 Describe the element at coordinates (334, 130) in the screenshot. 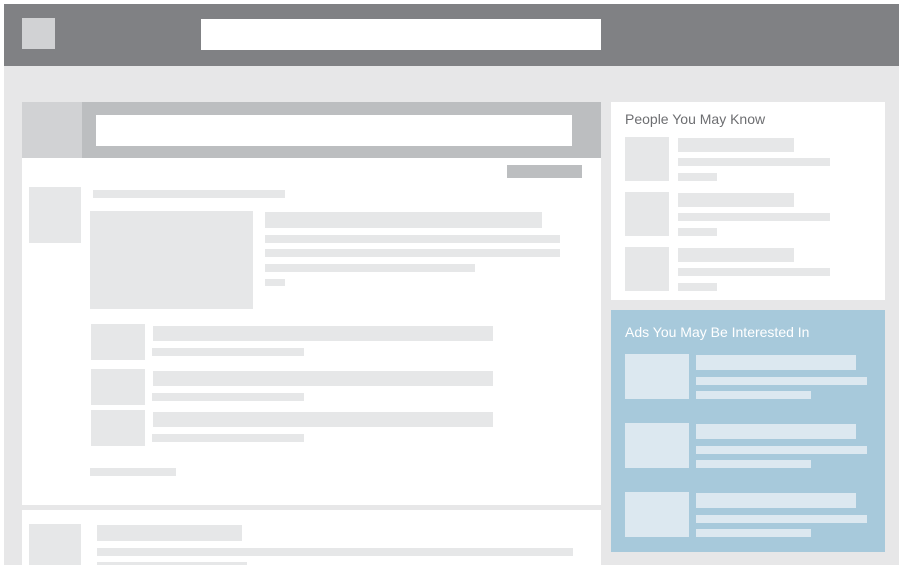

I see `composer-input` at that location.